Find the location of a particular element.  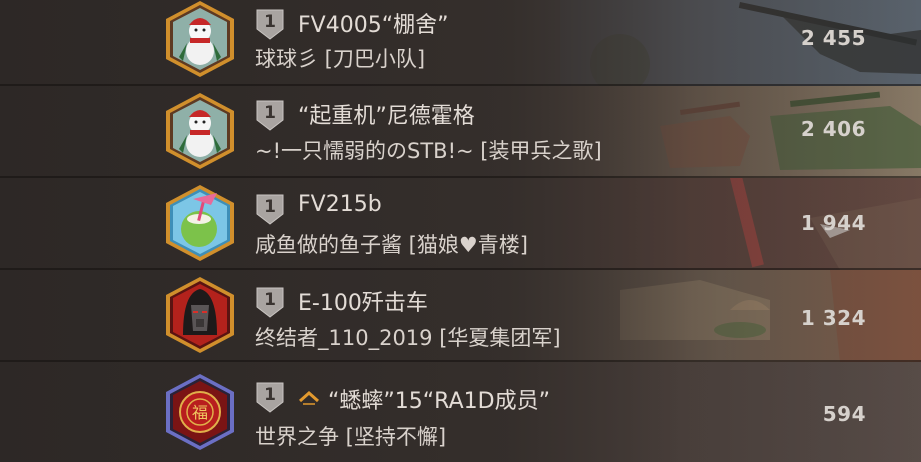

player-score: 1 324 is located at coordinates (833, 318).